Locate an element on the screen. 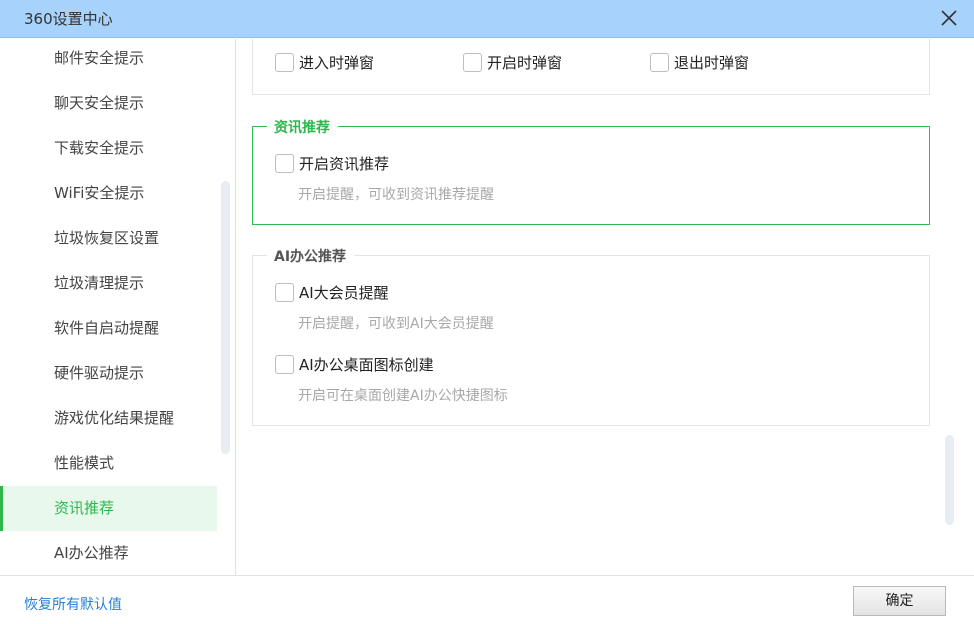 Image resolution: width=974 pixels, height=624 pixels. main-scrollbar is located at coordinates (949, 480).